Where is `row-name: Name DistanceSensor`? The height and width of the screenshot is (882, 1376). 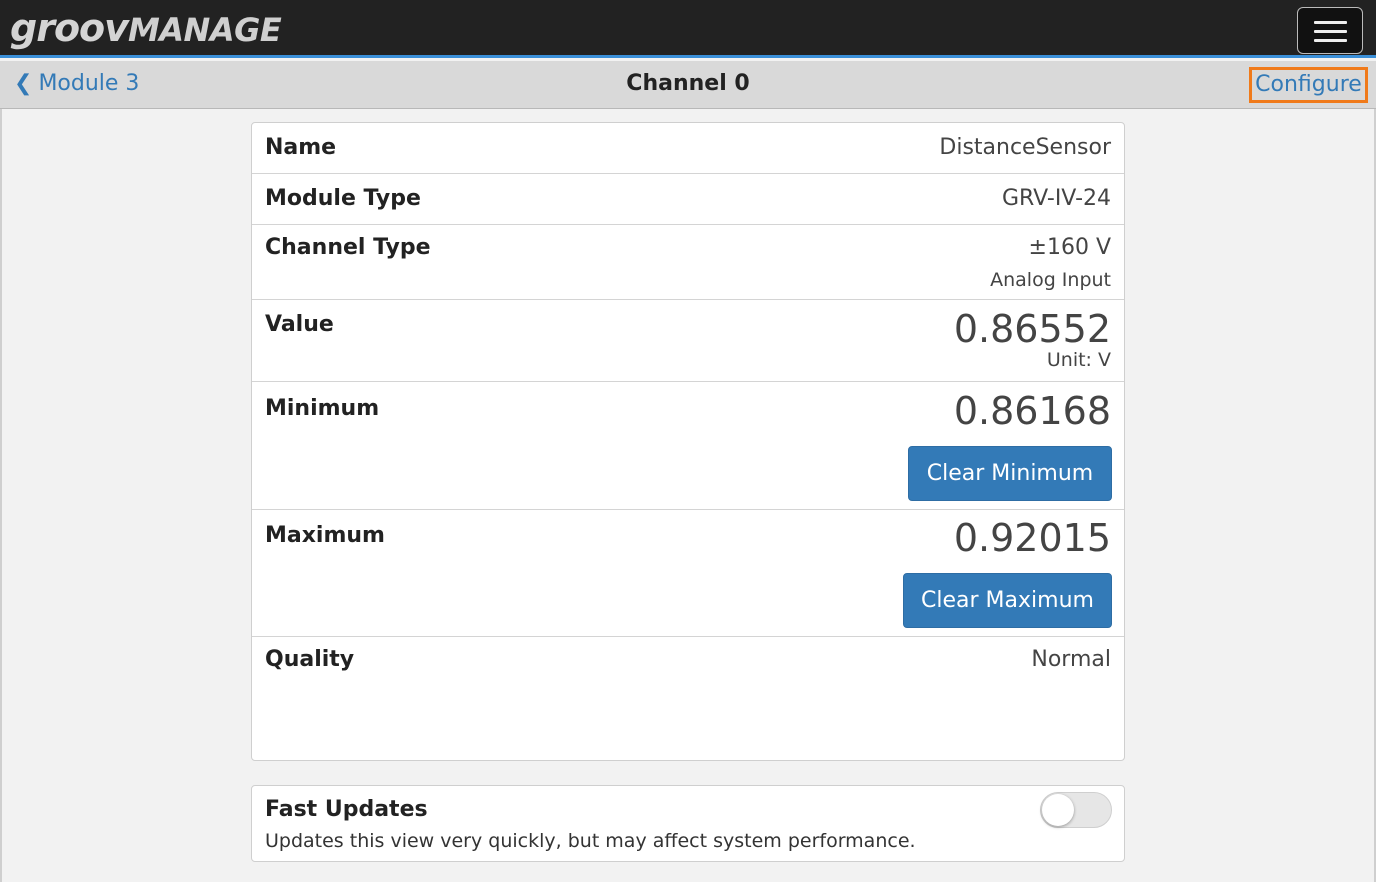 row-name: Name DistanceSensor is located at coordinates (688, 148).